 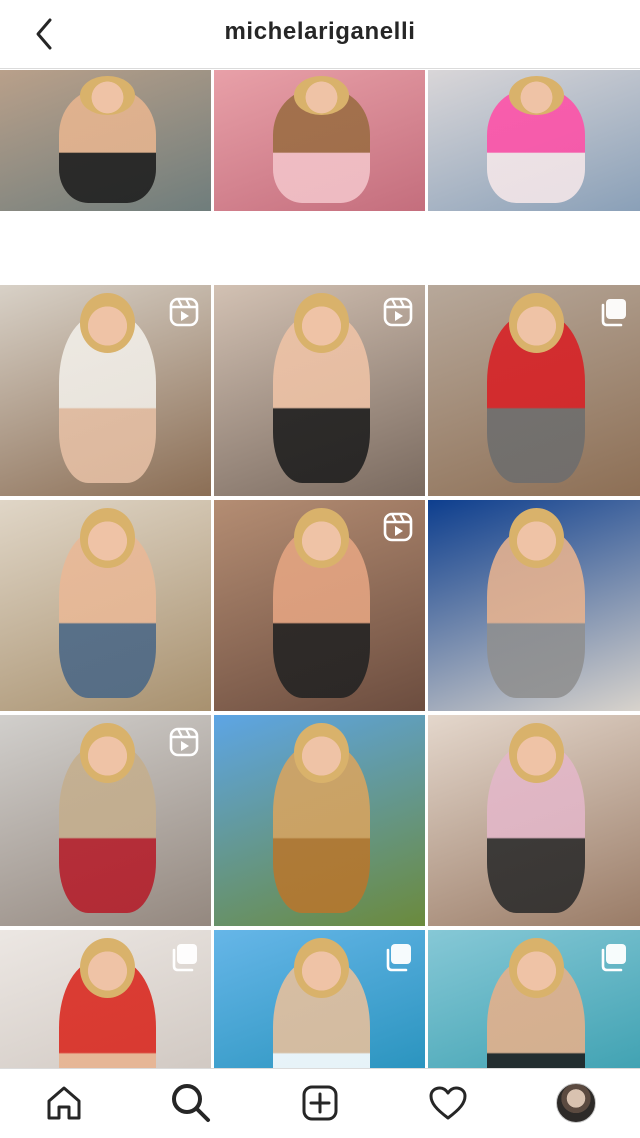 I want to click on activity-heart-icon, so click(x=448, y=1103).